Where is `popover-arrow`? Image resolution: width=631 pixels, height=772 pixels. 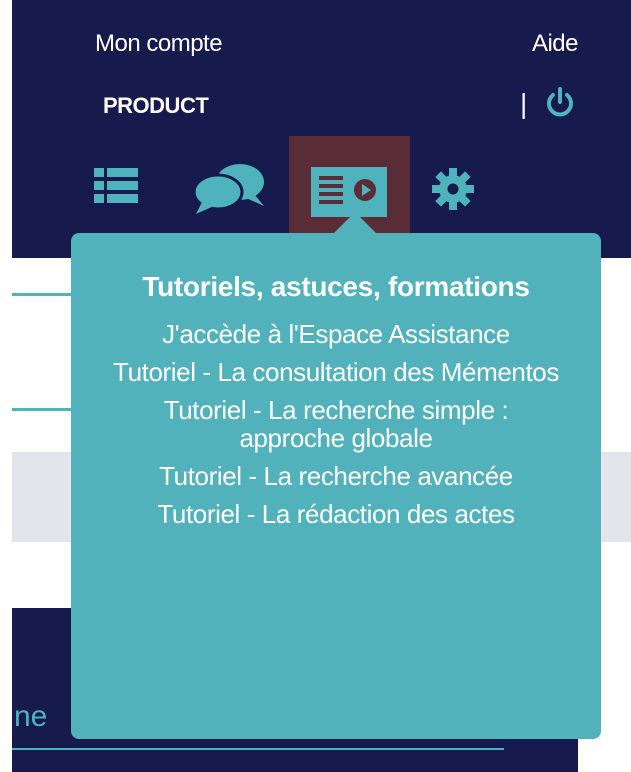
popover-arrow is located at coordinates (355, 223).